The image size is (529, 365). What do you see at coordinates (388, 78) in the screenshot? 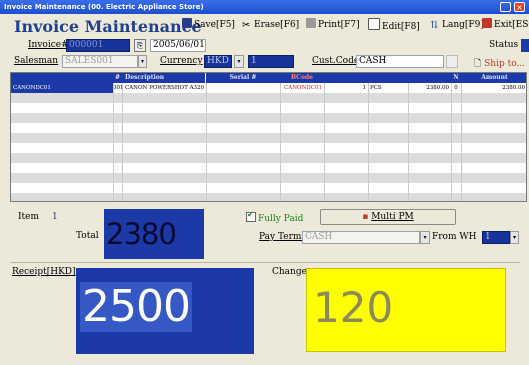
I see `column-header-unit` at bounding box center [388, 78].